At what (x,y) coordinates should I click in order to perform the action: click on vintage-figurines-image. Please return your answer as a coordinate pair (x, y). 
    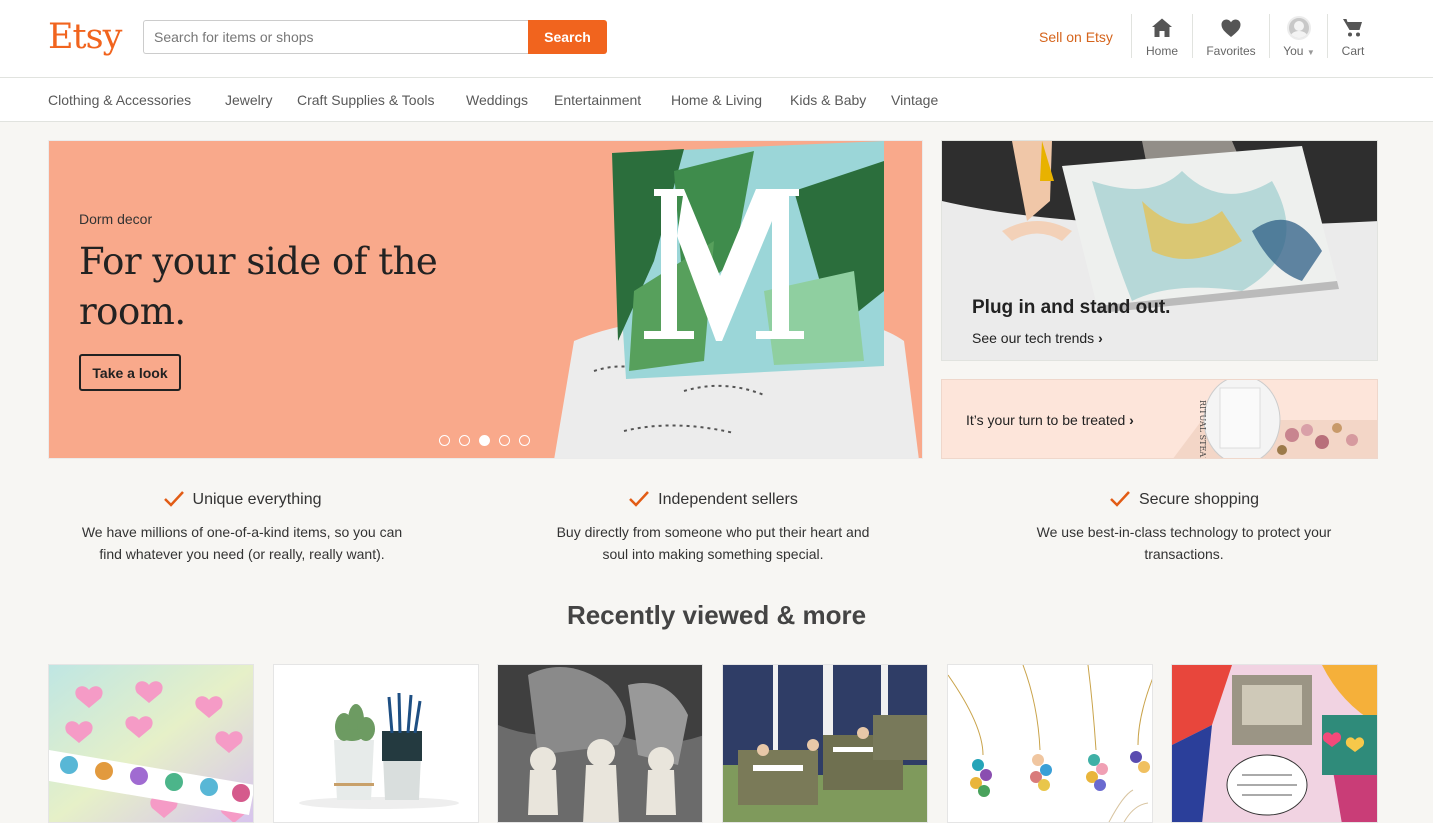
    Looking at the image, I should click on (600, 743).